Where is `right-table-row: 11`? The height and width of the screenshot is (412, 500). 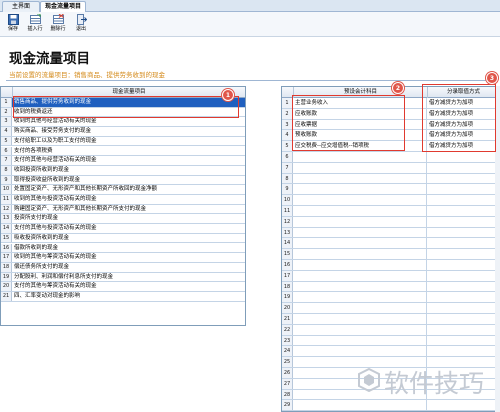
right-table-row: 11 is located at coordinates (390, 211).